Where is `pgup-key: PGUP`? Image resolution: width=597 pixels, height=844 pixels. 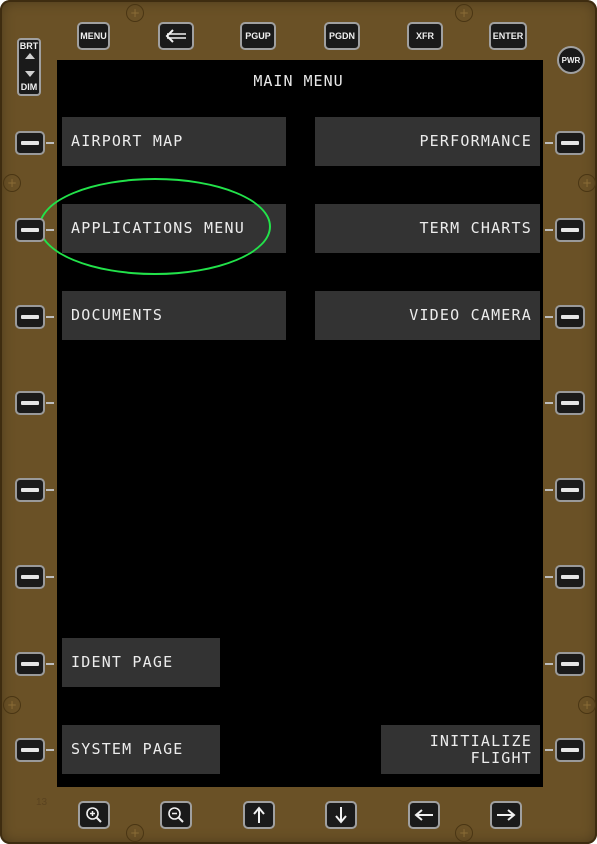 pgup-key: PGUP is located at coordinates (258, 36).